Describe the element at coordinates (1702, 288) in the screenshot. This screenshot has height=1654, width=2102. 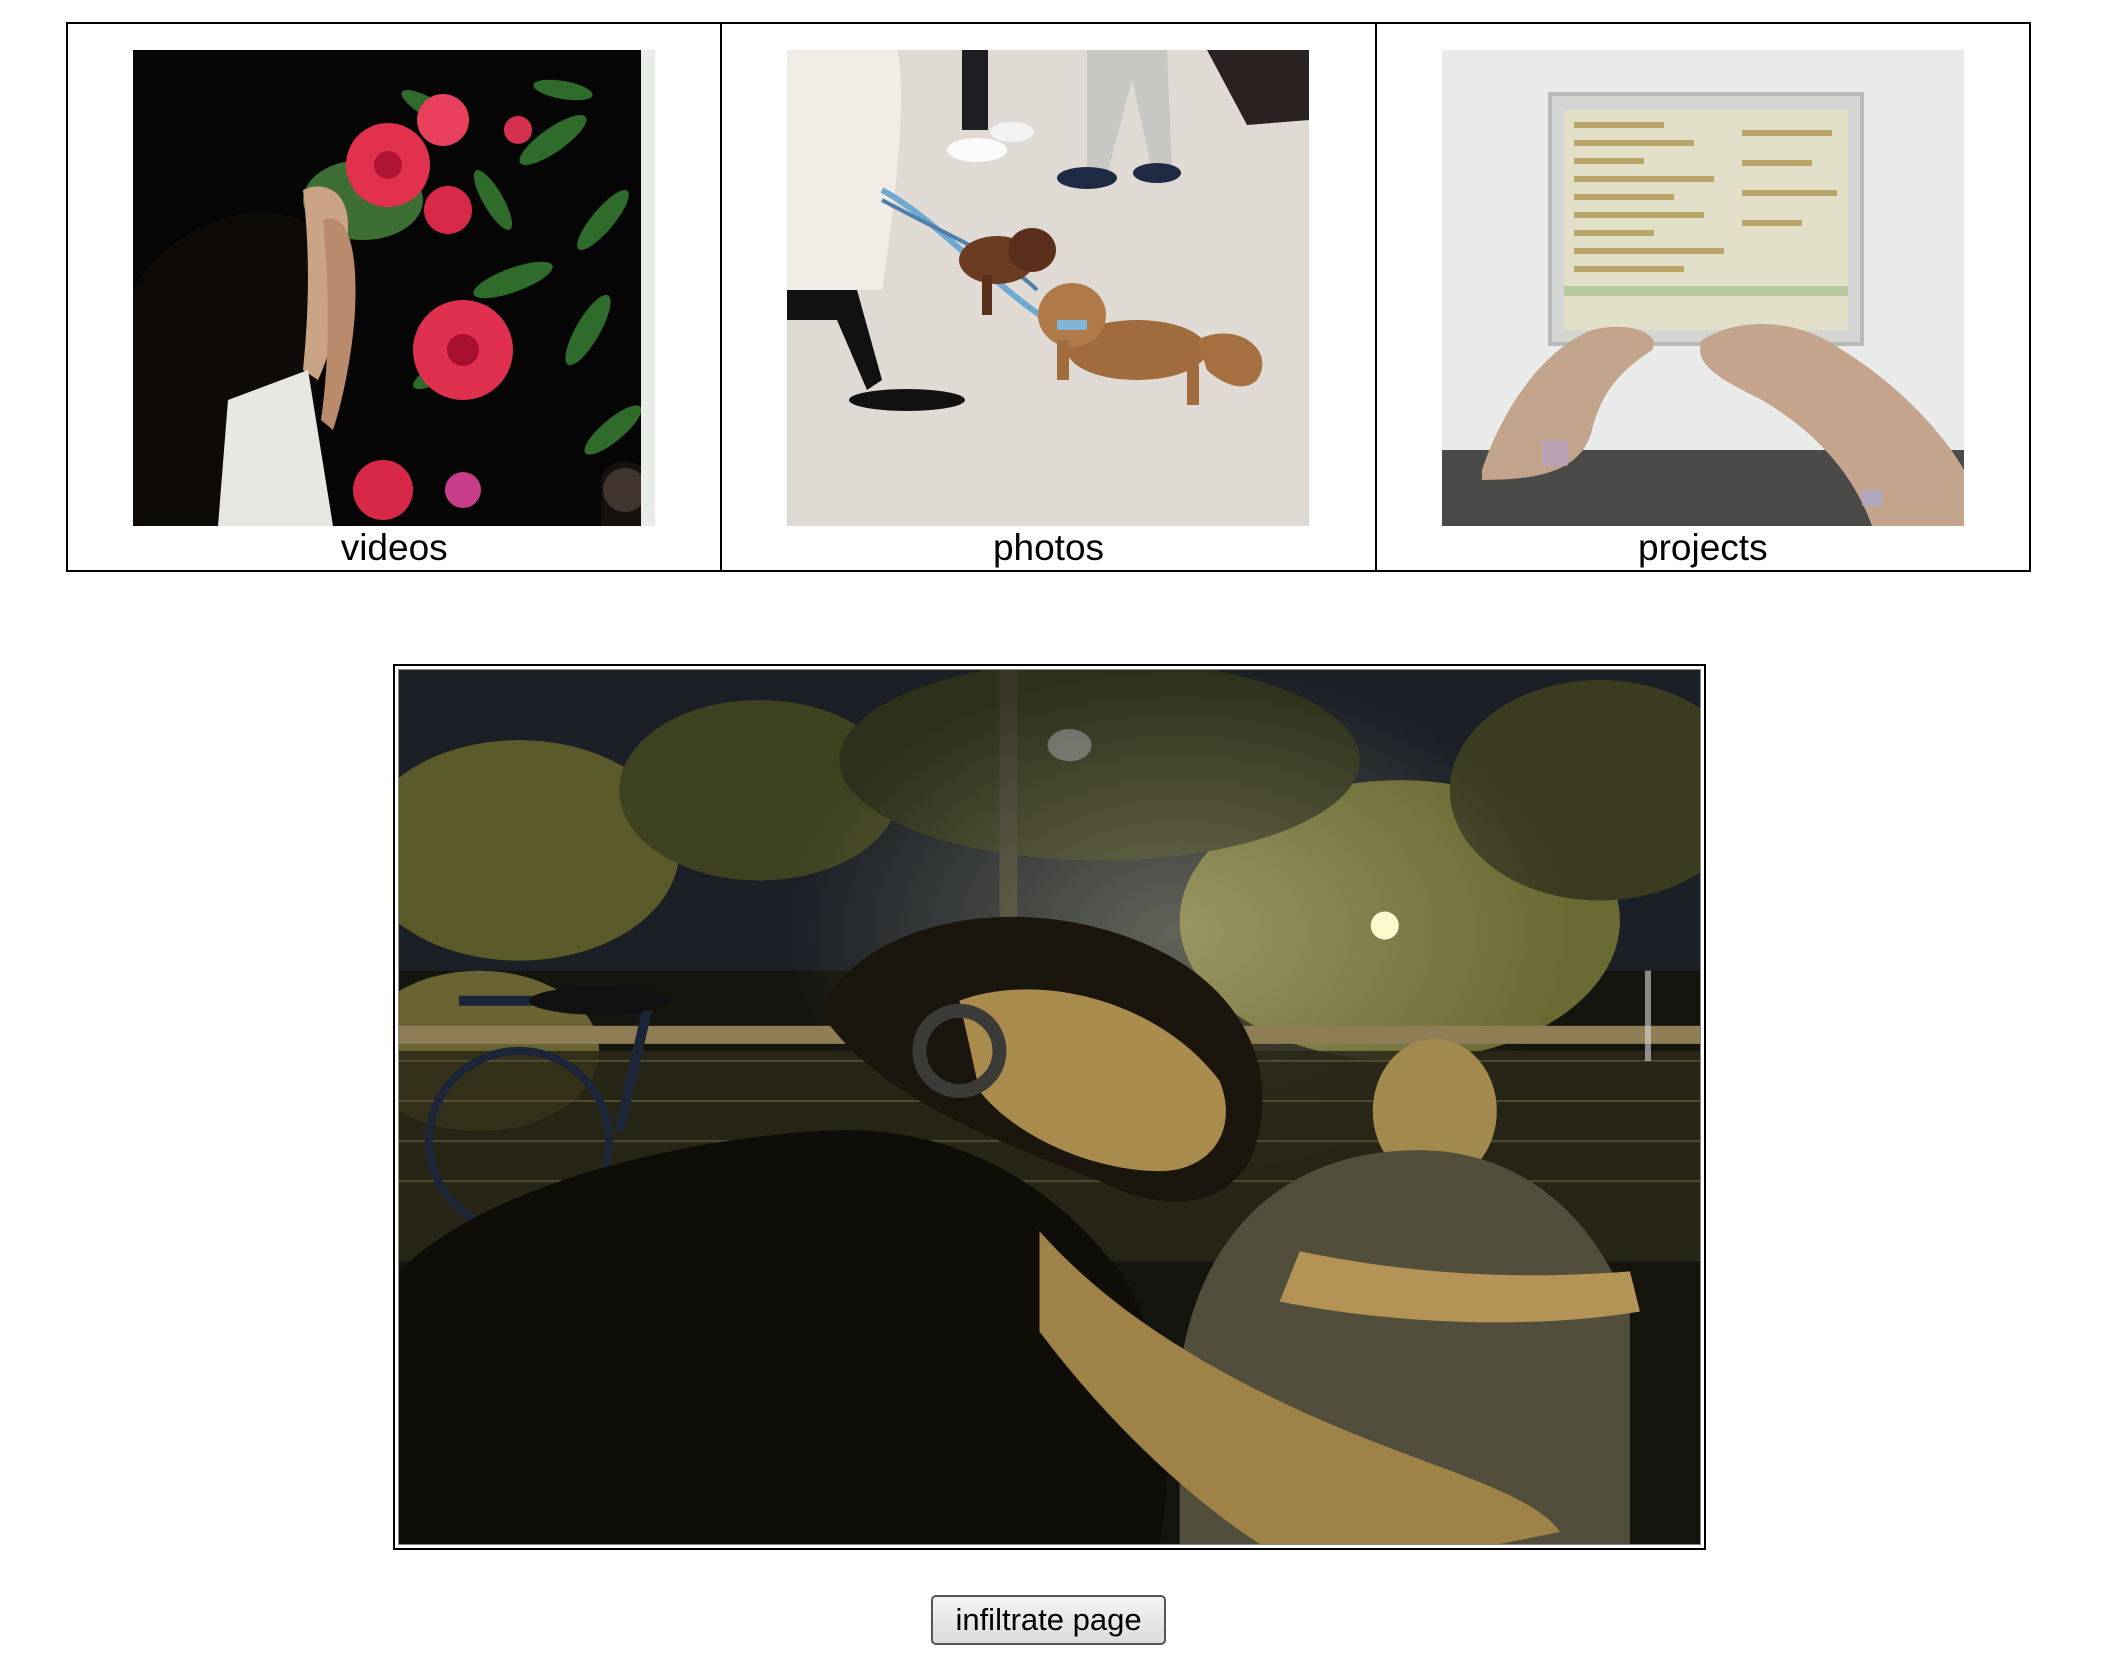
I see `projects-thumbnail-image` at that location.